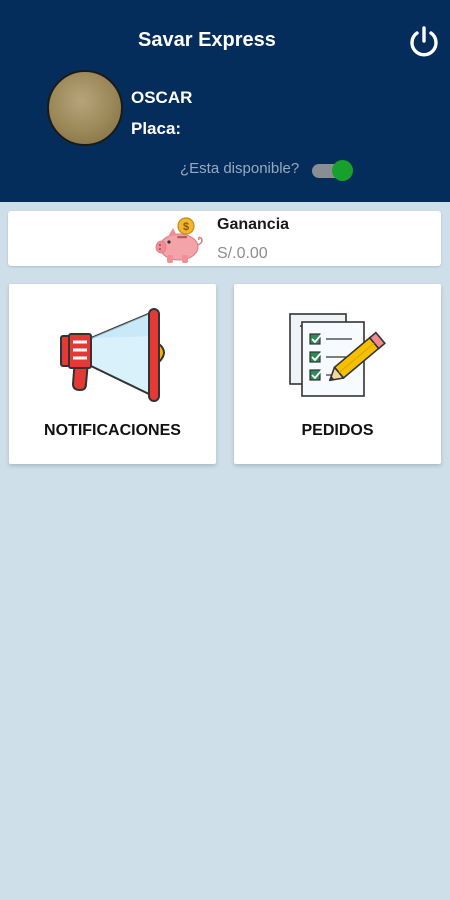 The width and height of the screenshot is (450, 900). Describe the element at coordinates (207, 40) in the screenshot. I see `app-title: Savar Express` at that location.